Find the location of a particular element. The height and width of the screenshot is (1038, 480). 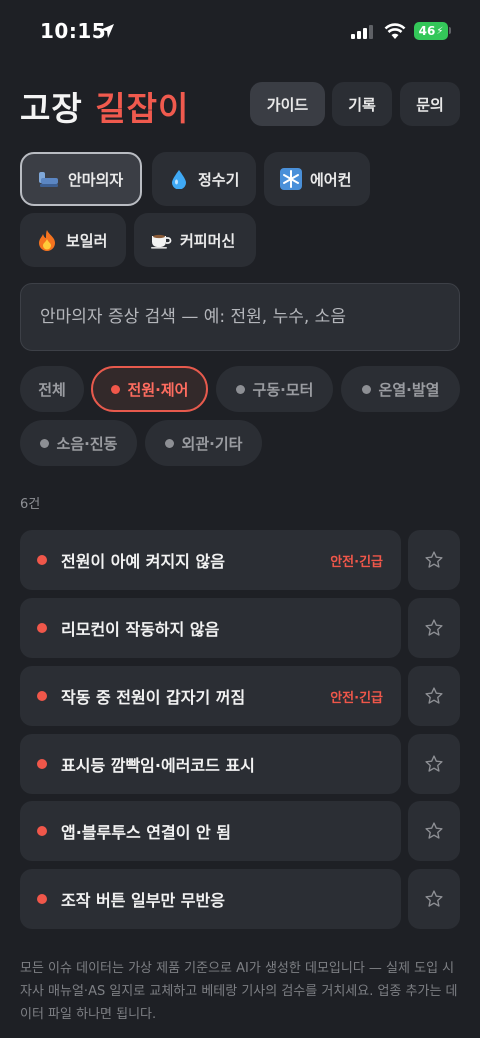

issue-row: 조작 버튼 일부만 무반응 is located at coordinates (210, 899).